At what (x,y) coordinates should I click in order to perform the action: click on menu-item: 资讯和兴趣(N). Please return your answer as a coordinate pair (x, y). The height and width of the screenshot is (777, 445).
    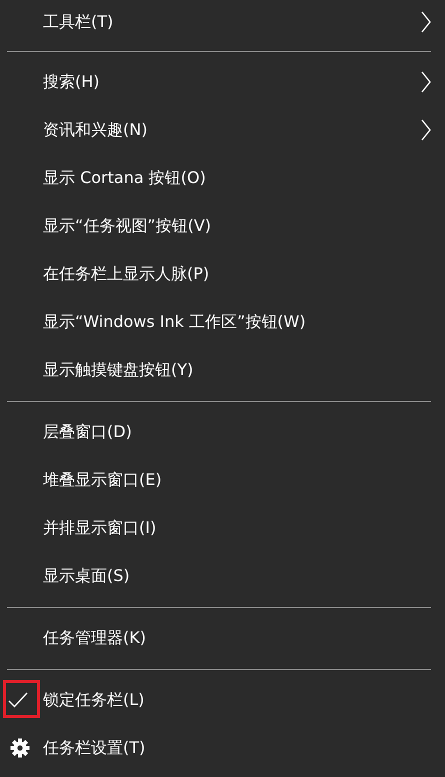
    Looking at the image, I should click on (222, 130).